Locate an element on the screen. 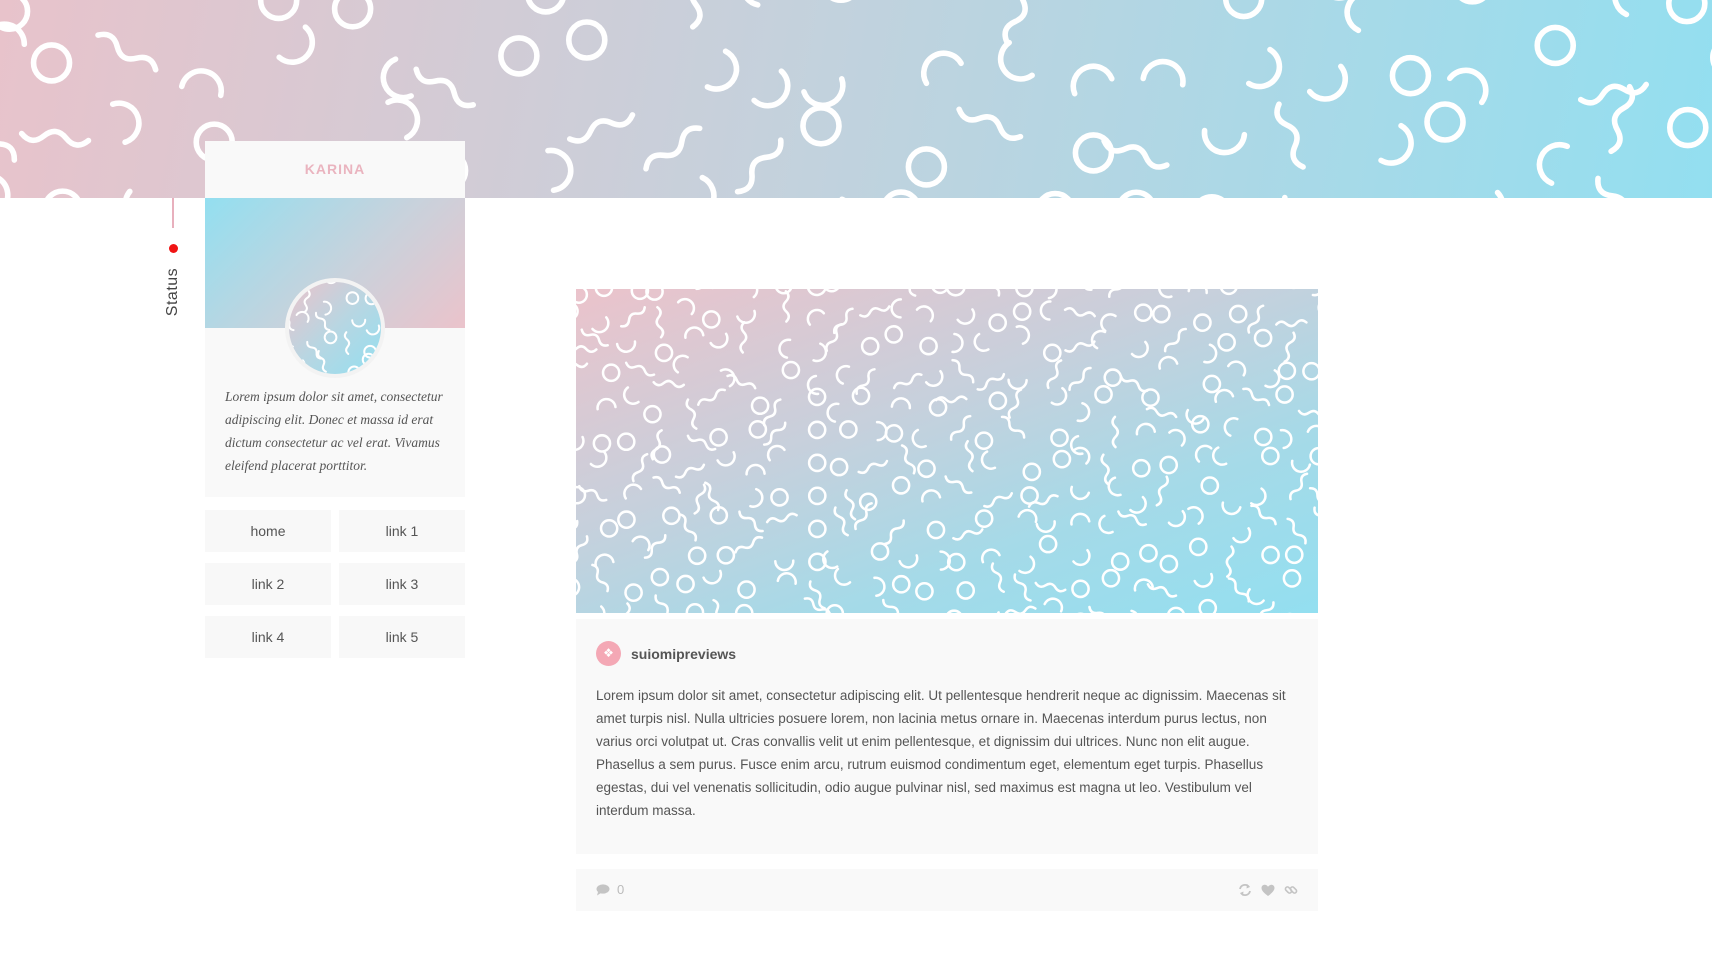 Image resolution: width=1712 pixels, height=963 pixels. nav-link-3: link 3 is located at coordinates (402, 584).